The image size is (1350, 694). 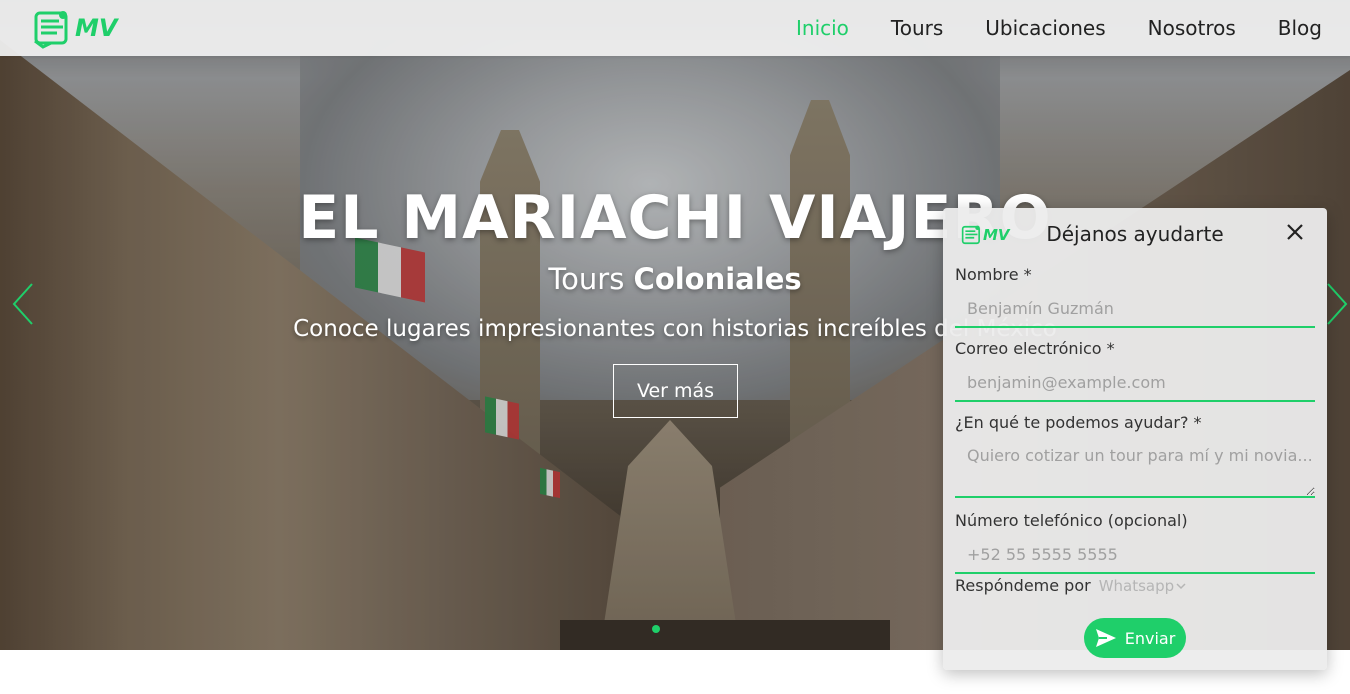 I want to click on hero-subtitle-bold: Coloniales, so click(x=717, y=279).